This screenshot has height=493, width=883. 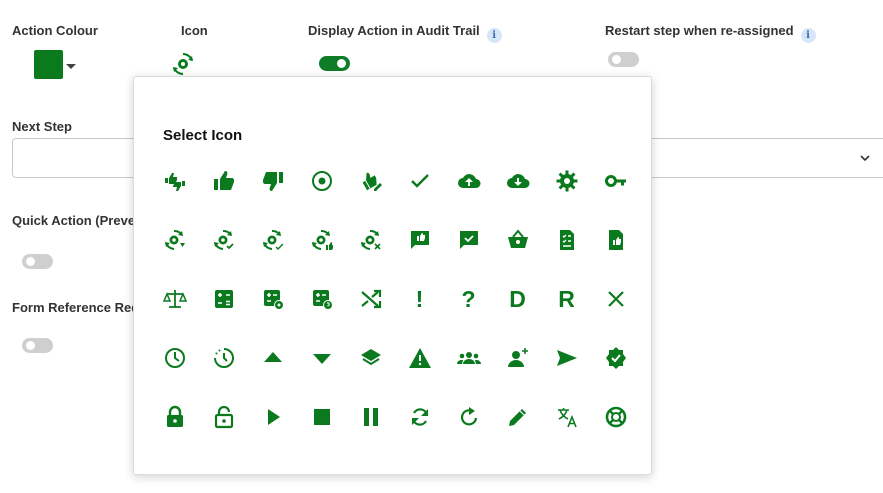 I want to click on lock-icon, so click(x=174, y=417).